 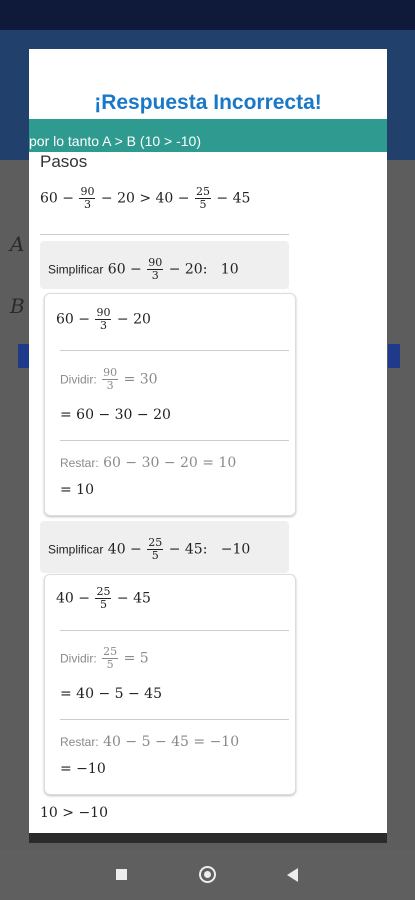 I want to click on bg-variable-a: A, so click(x=17, y=244).